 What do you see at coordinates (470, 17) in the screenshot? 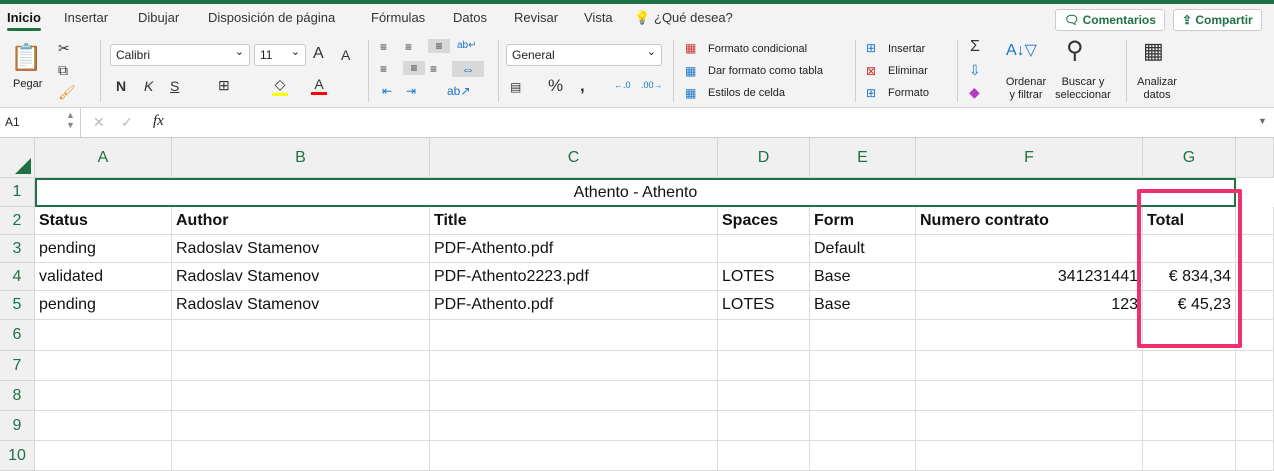
I see `tab-datos: Datos` at bounding box center [470, 17].